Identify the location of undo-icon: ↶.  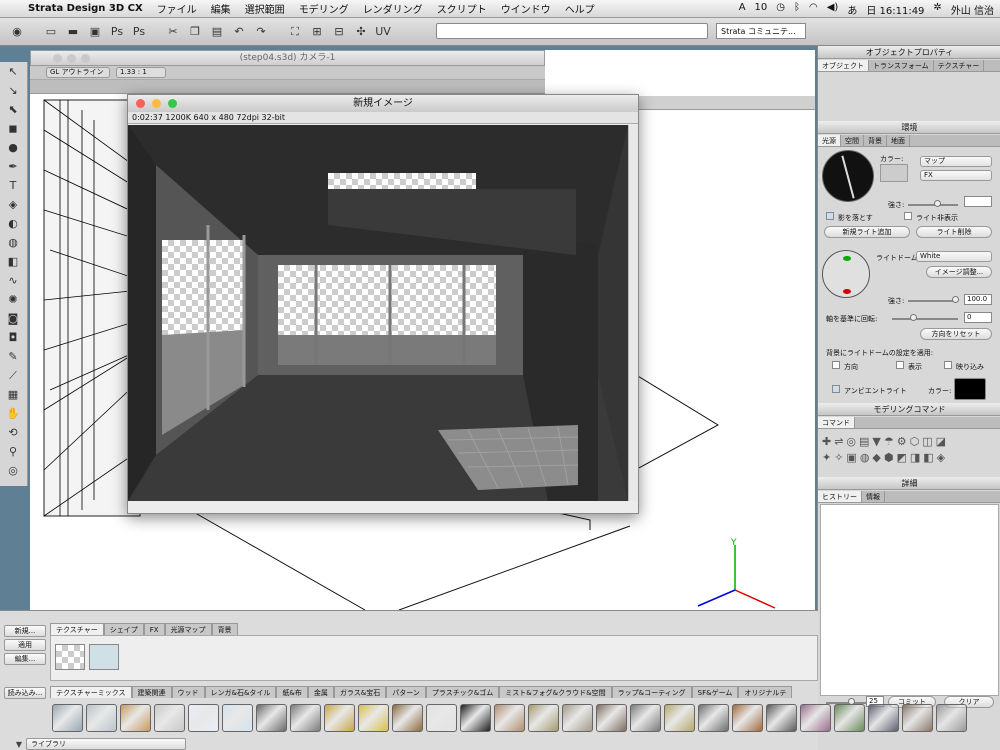
(239, 32).